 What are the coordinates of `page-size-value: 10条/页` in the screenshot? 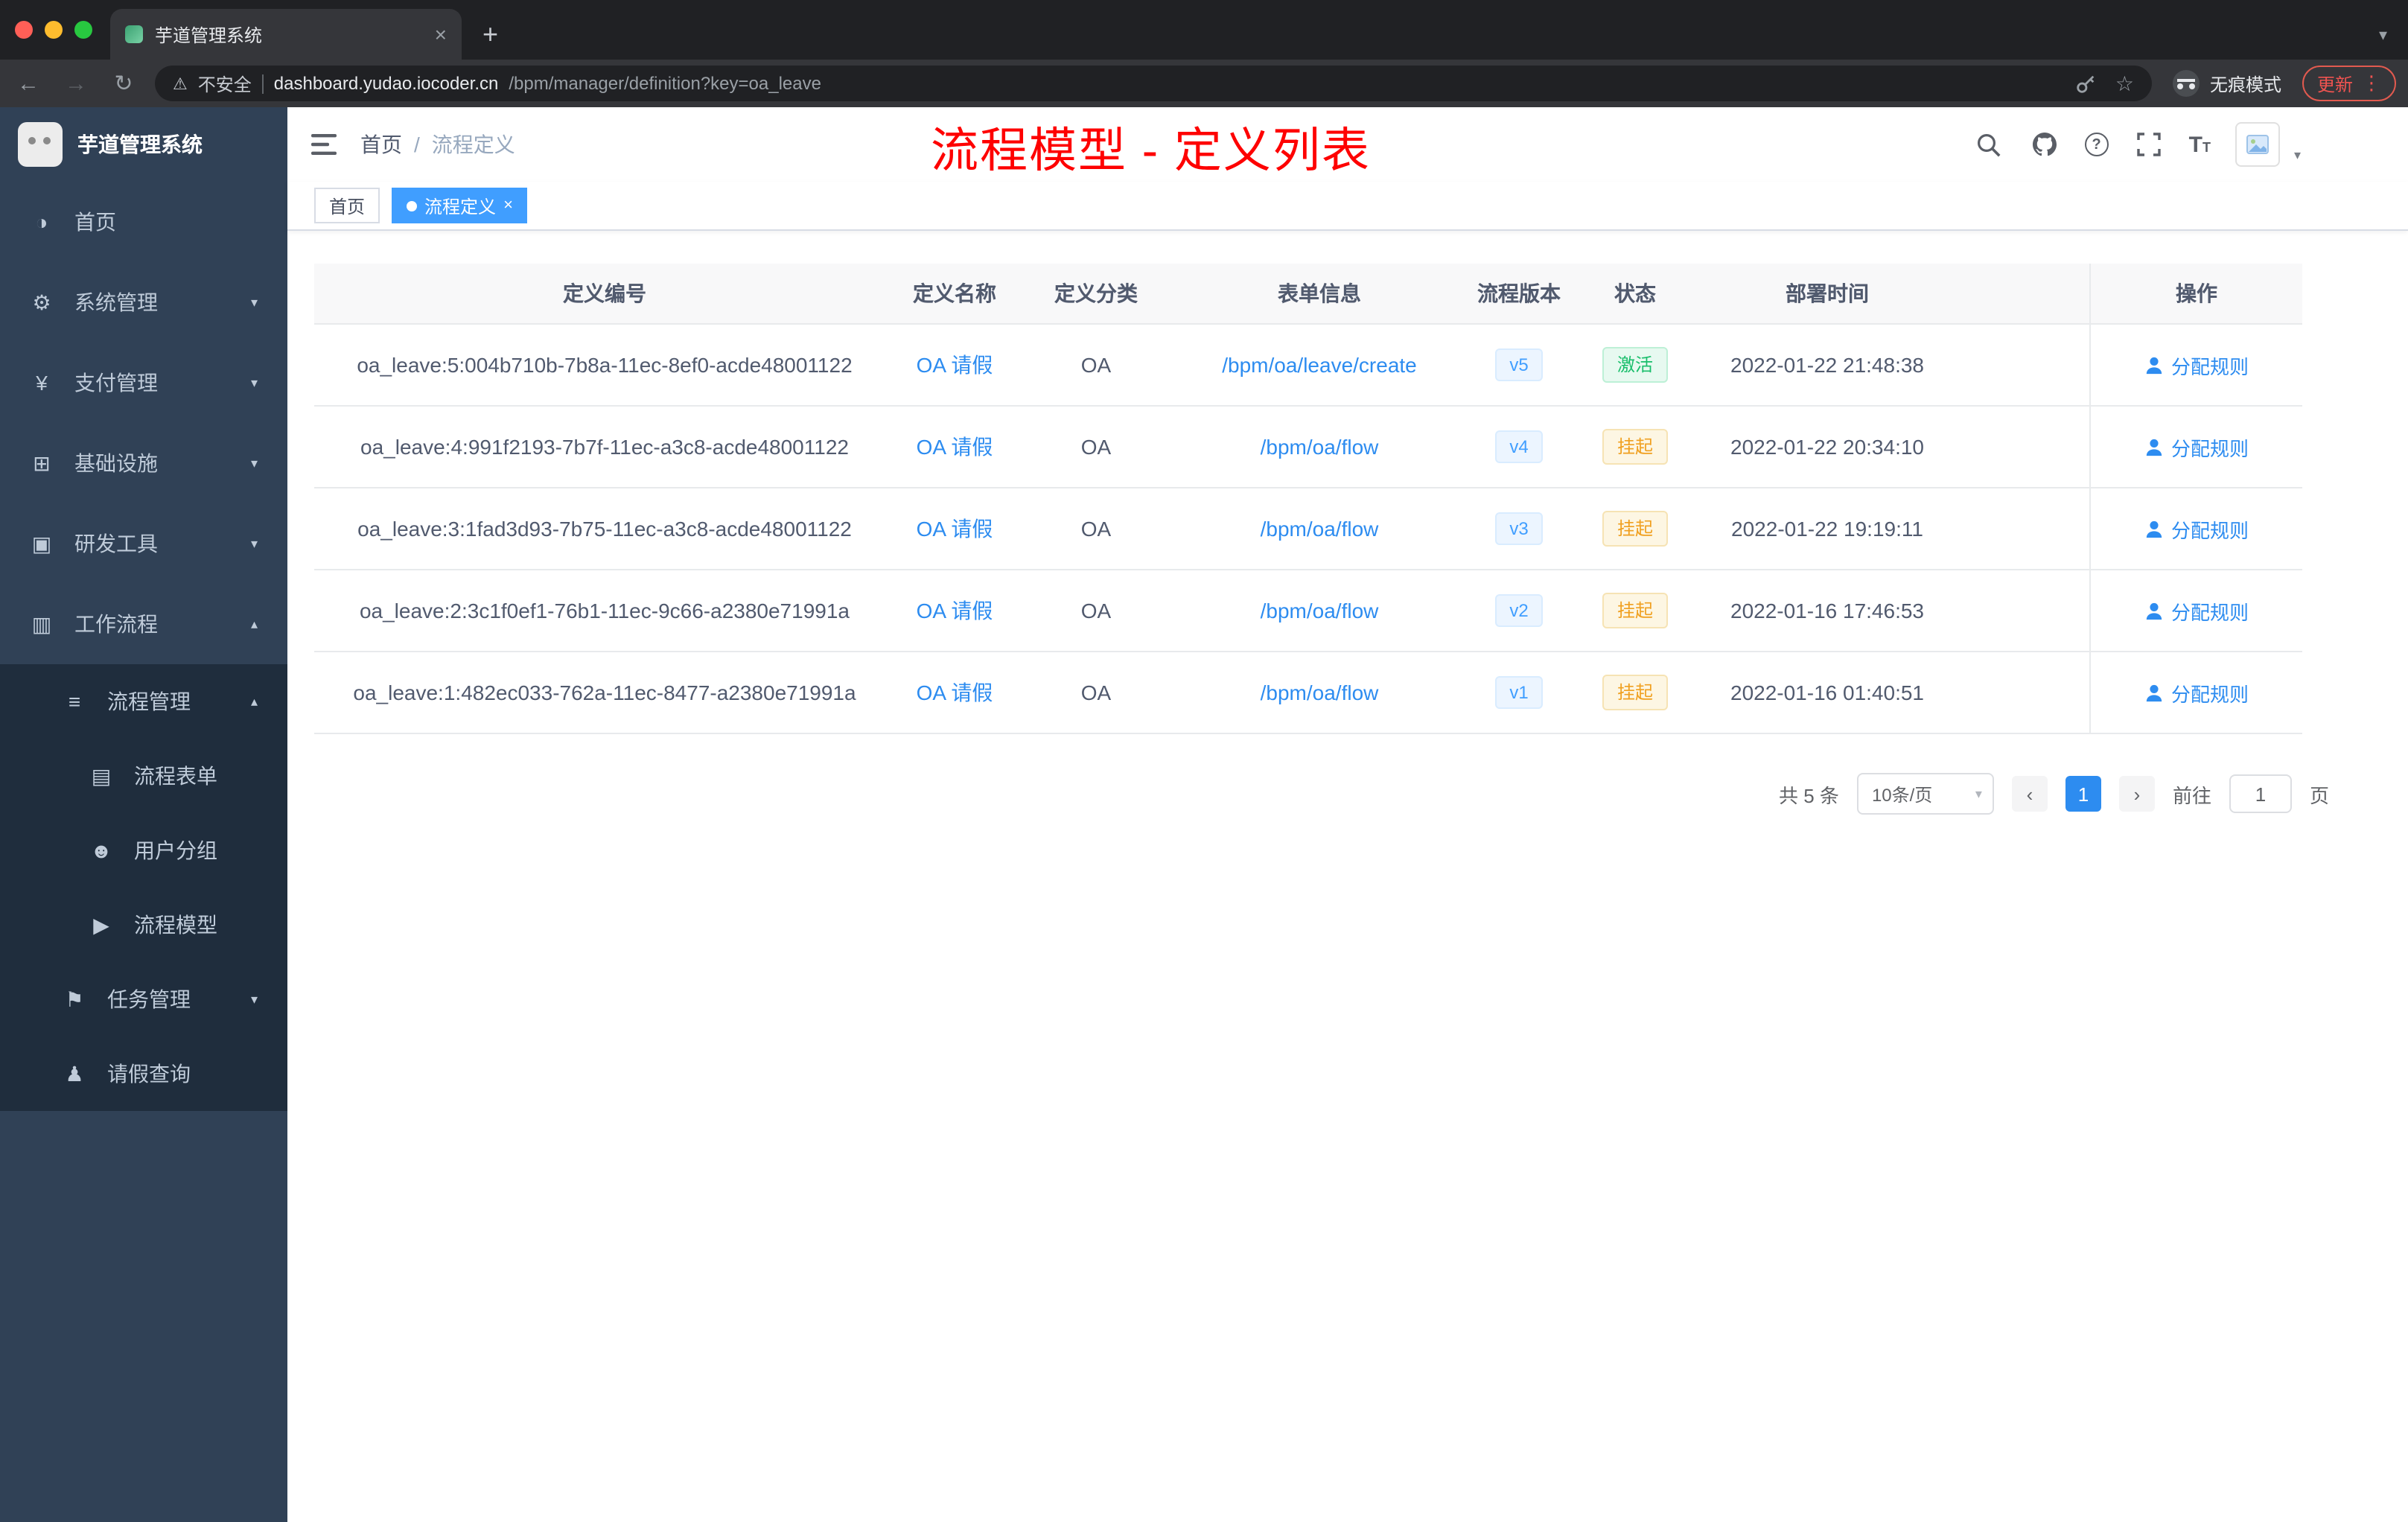 It's located at (1902, 794).